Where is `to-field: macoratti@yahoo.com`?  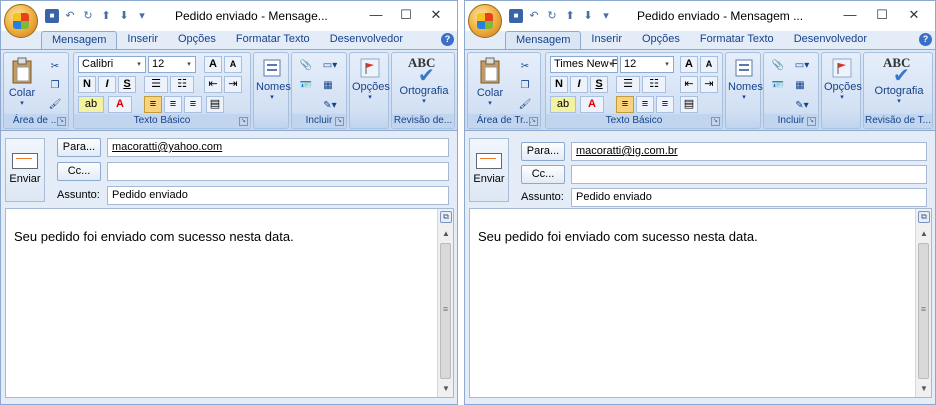
to-field: macoratti@yahoo.com is located at coordinates (278, 147).